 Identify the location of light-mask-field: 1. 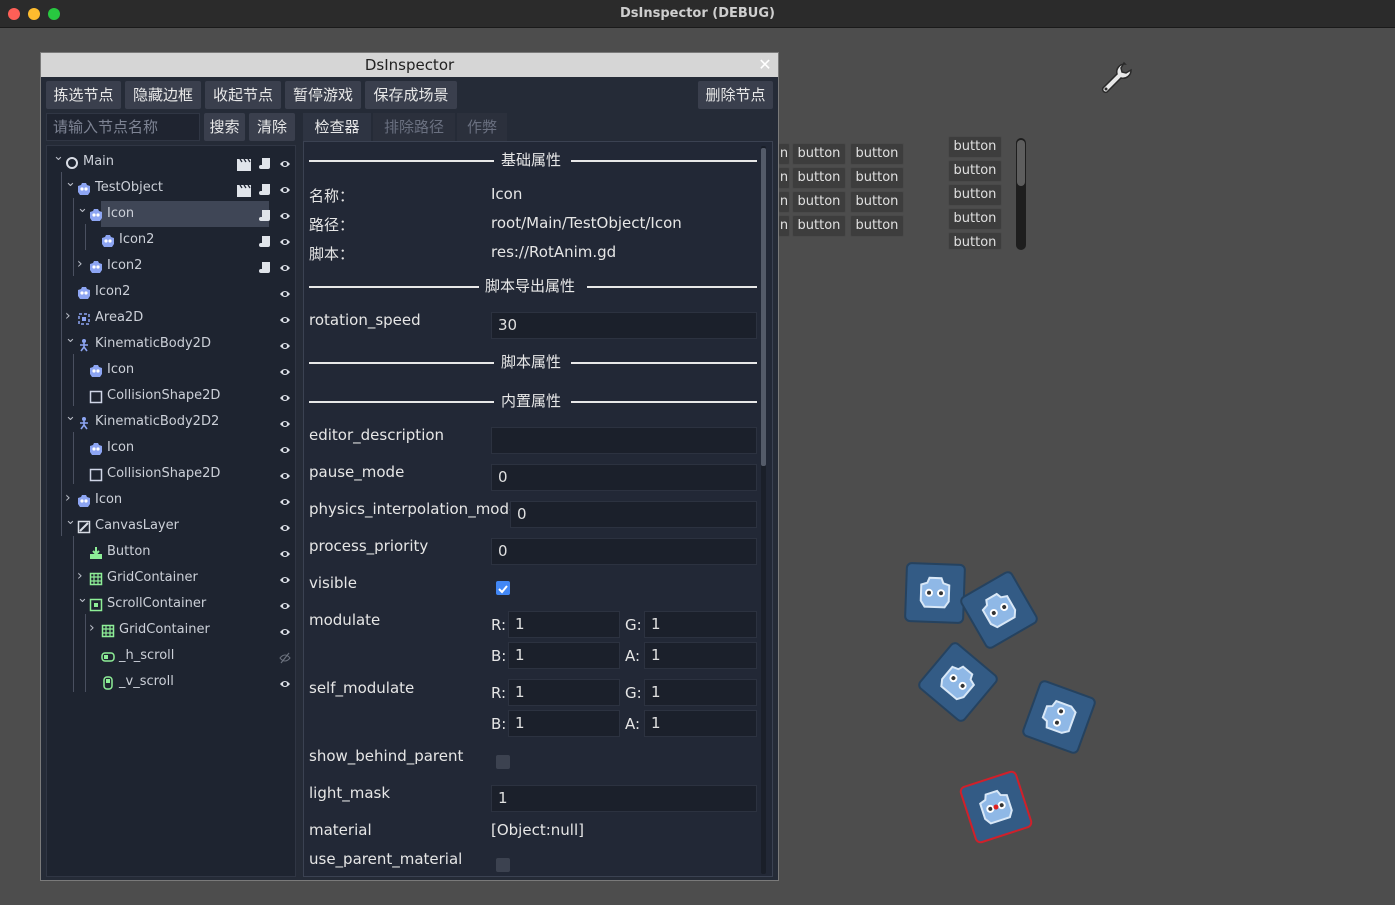
(624, 798).